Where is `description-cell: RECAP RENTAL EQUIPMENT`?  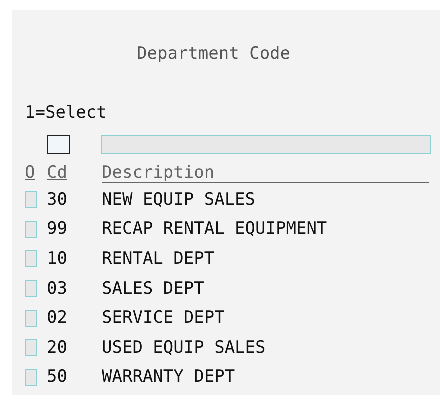 description-cell: RECAP RENTAL EQUIPMENT is located at coordinates (215, 229).